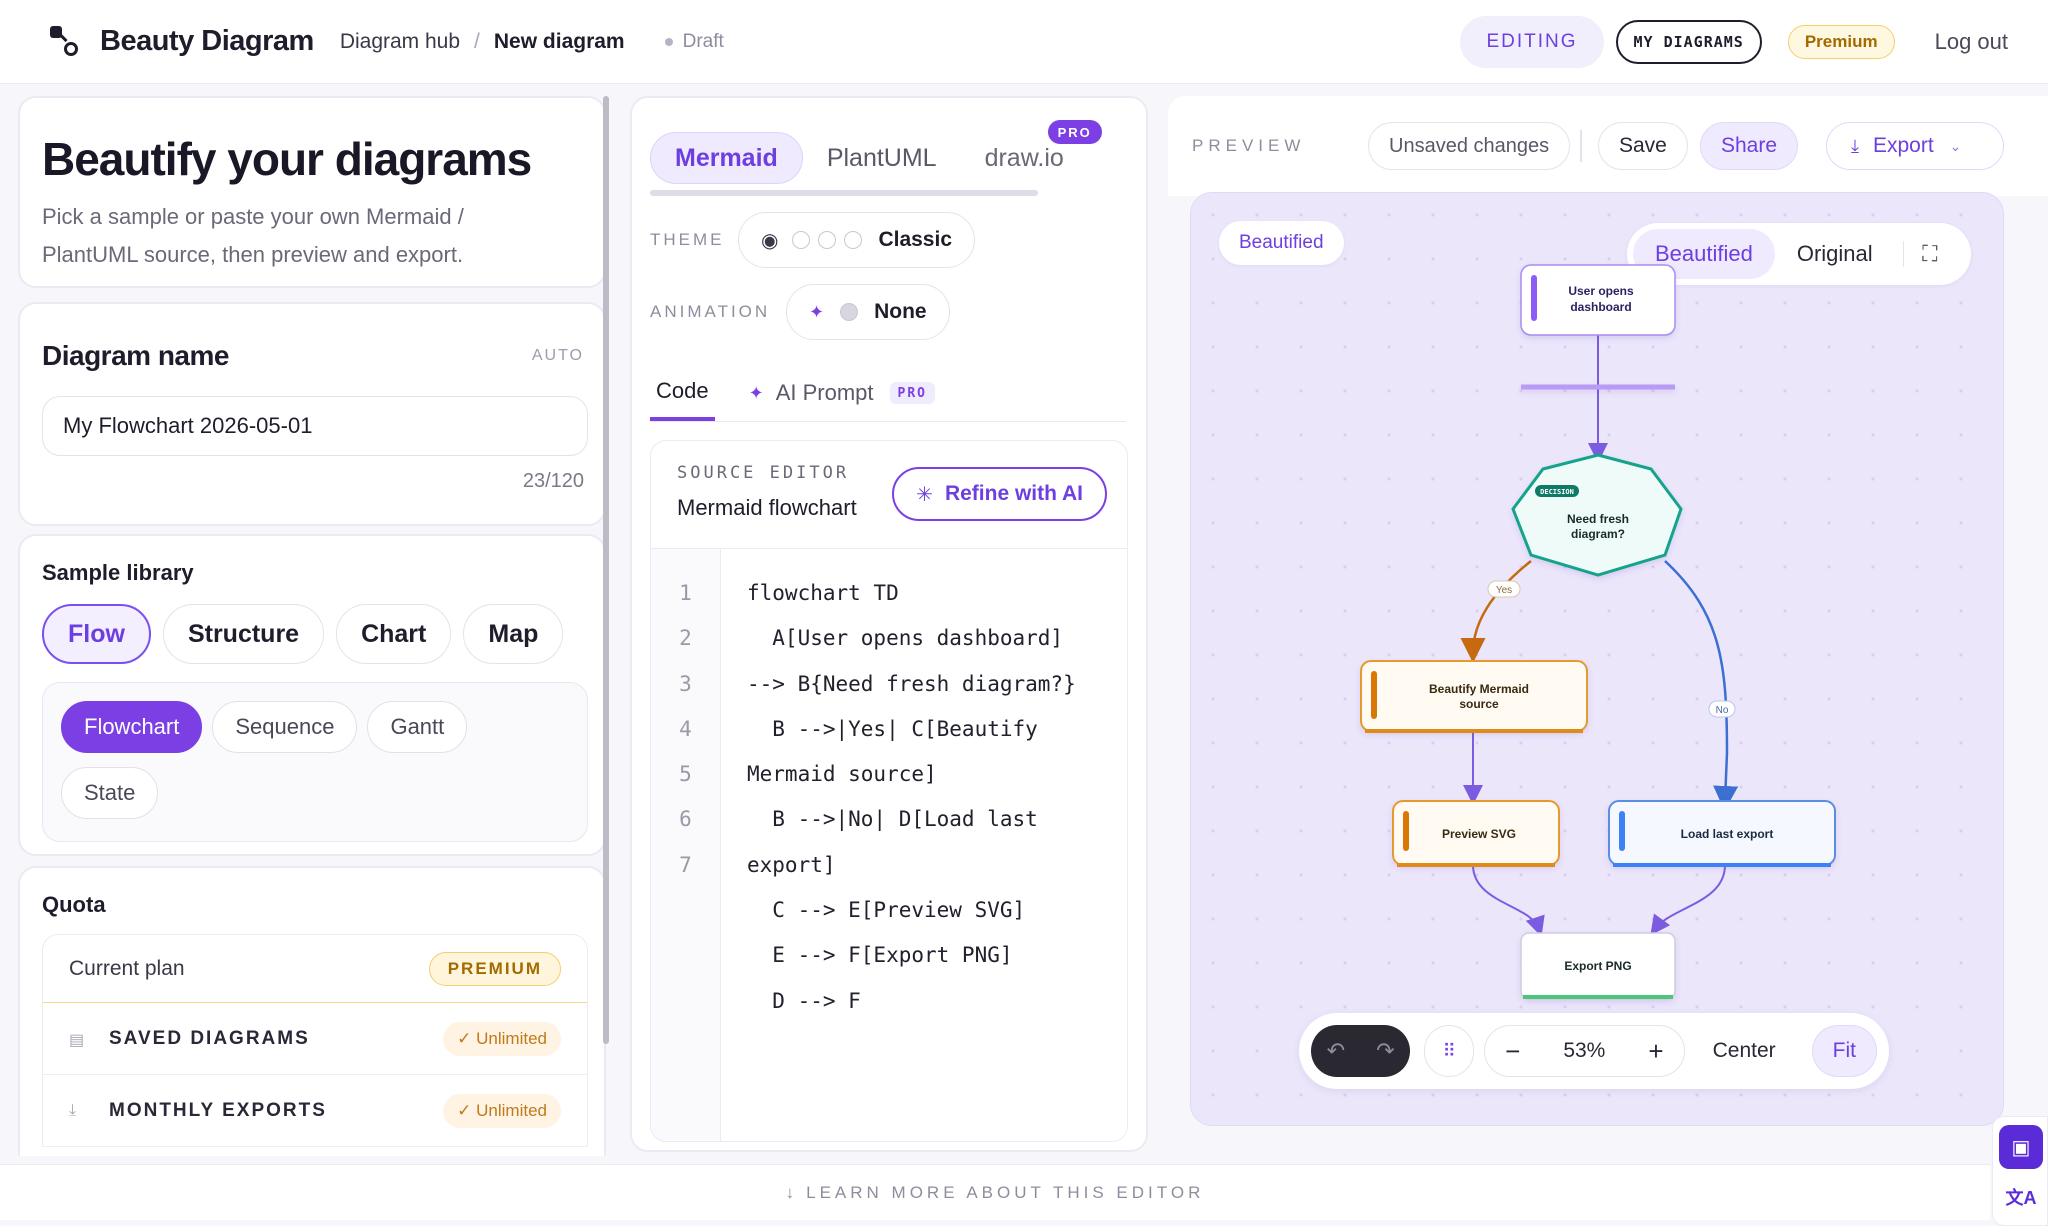 The width and height of the screenshot is (2048, 1226). Describe the element at coordinates (685, 638) in the screenshot. I see `line-number: 2` at that location.